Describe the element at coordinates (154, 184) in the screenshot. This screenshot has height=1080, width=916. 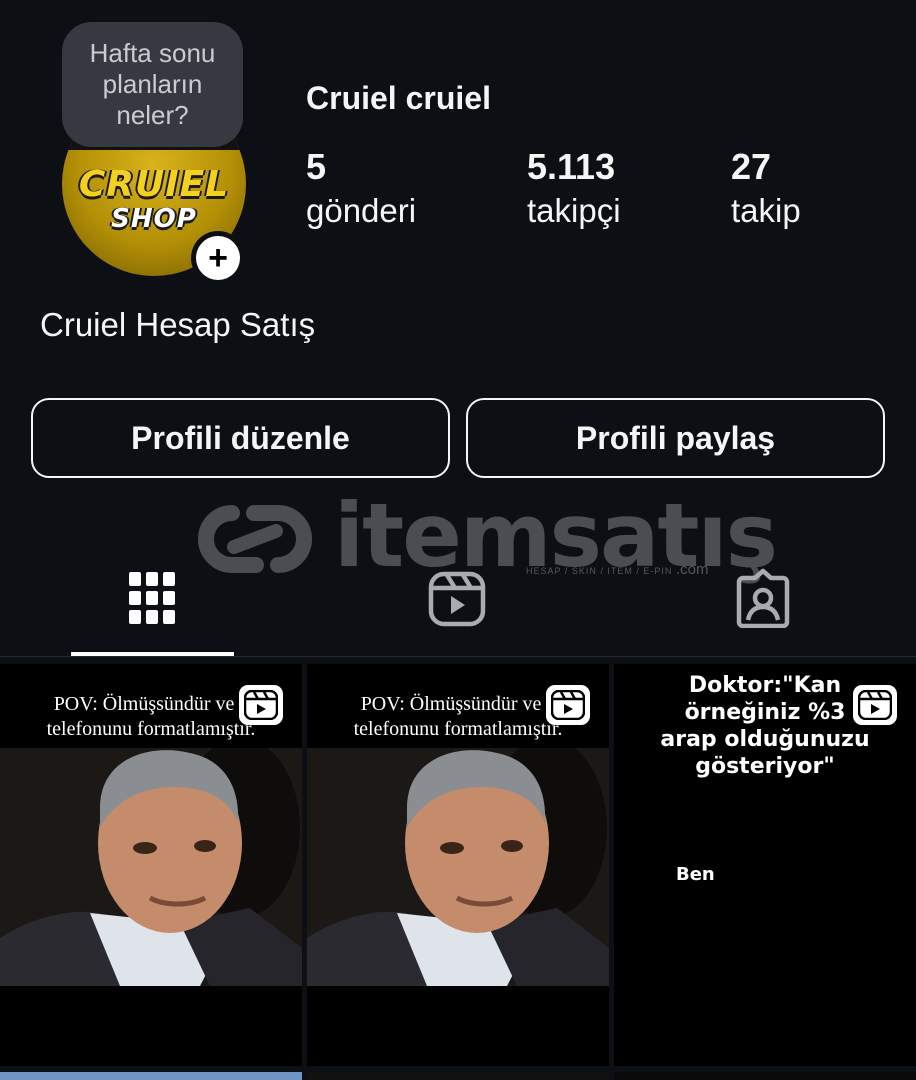
I see `avatar-logo-cruiel: CRUIEL` at that location.